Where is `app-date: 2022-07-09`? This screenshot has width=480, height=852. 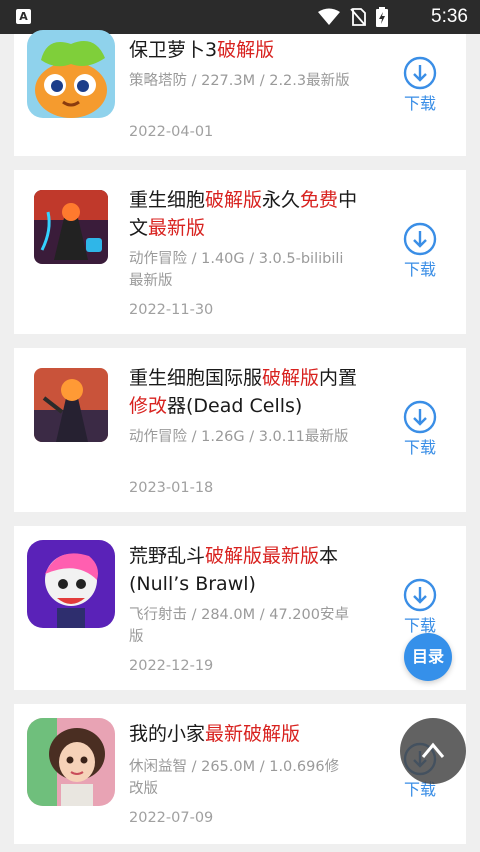
app-date: 2022-07-09 is located at coordinates (171, 818).